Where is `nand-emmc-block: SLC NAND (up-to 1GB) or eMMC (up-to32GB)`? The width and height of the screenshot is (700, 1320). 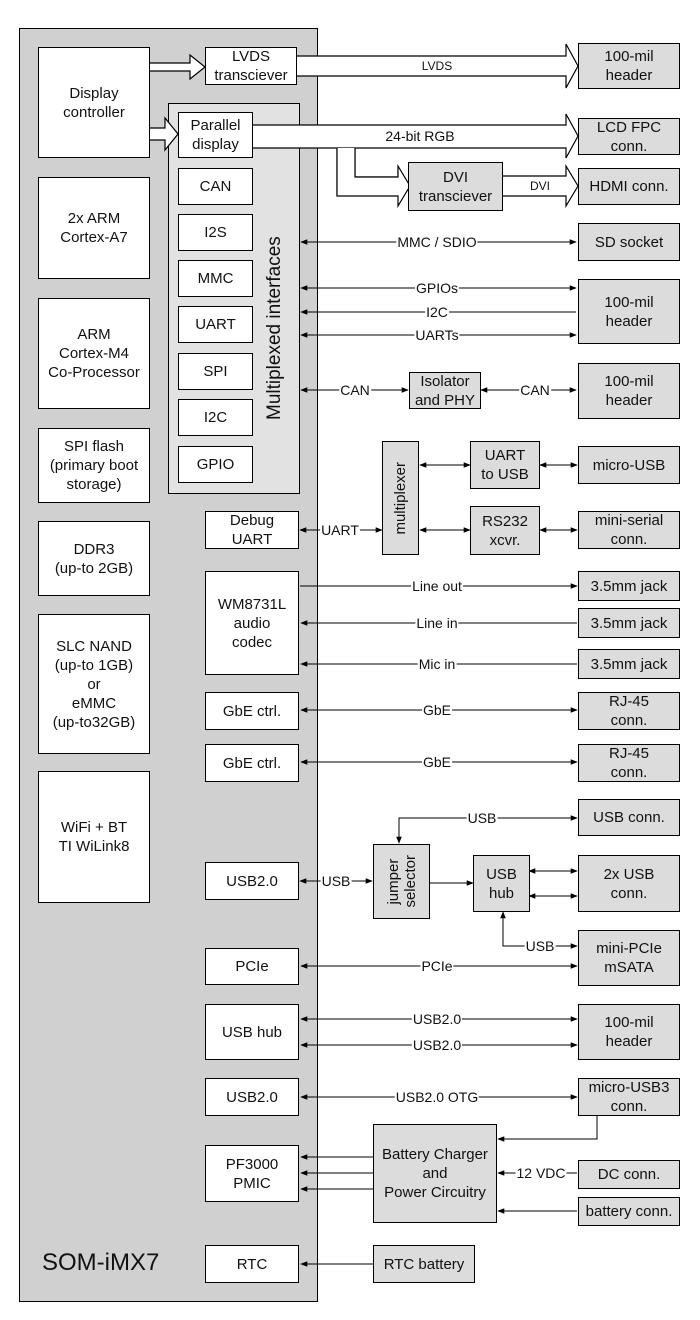 nand-emmc-block: SLC NAND (up-to 1GB) or eMMC (up-to32GB) is located at coordinates (94, 684).